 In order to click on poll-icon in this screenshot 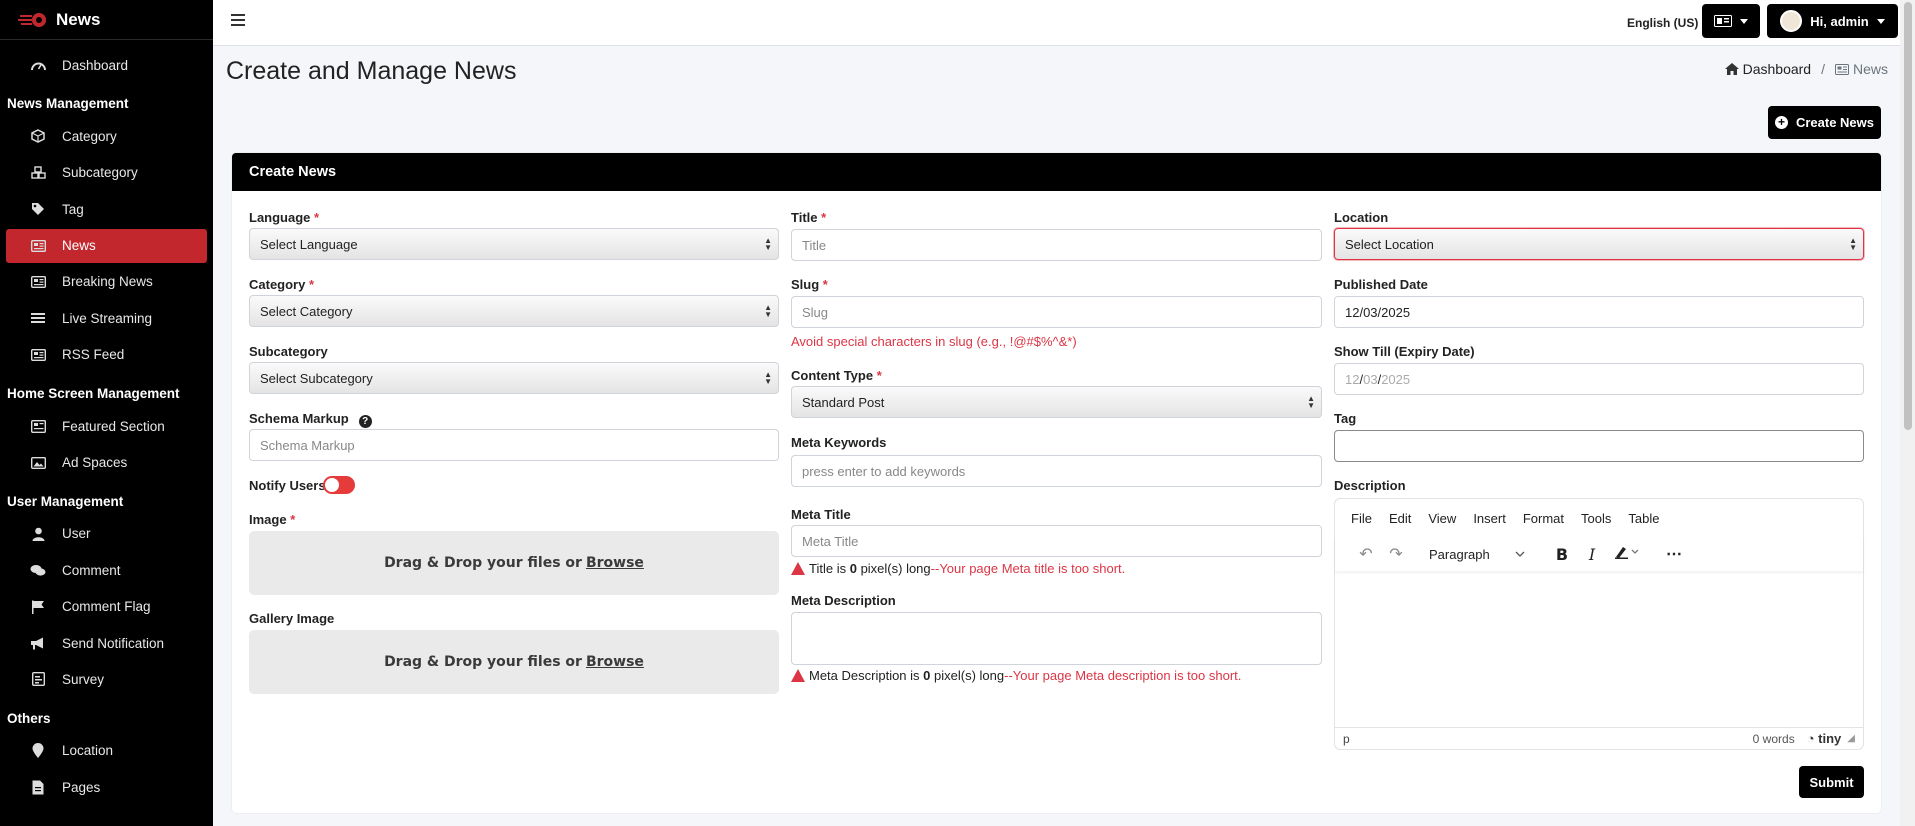, I will do `click(38, 679)`.